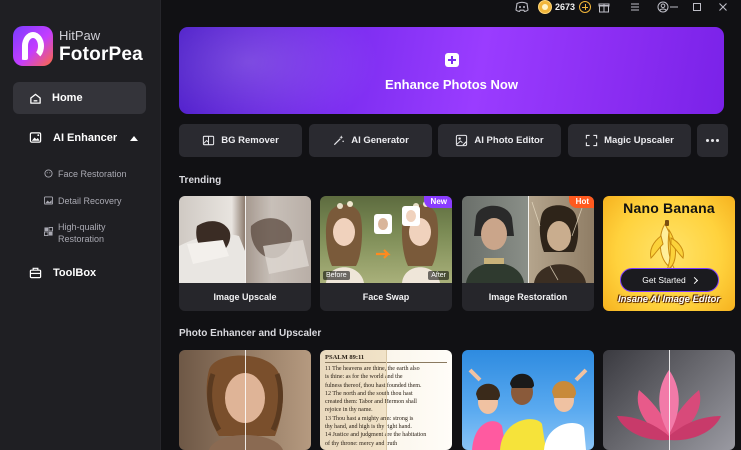  I want to click on add-credits-icon, so click(585, 7).